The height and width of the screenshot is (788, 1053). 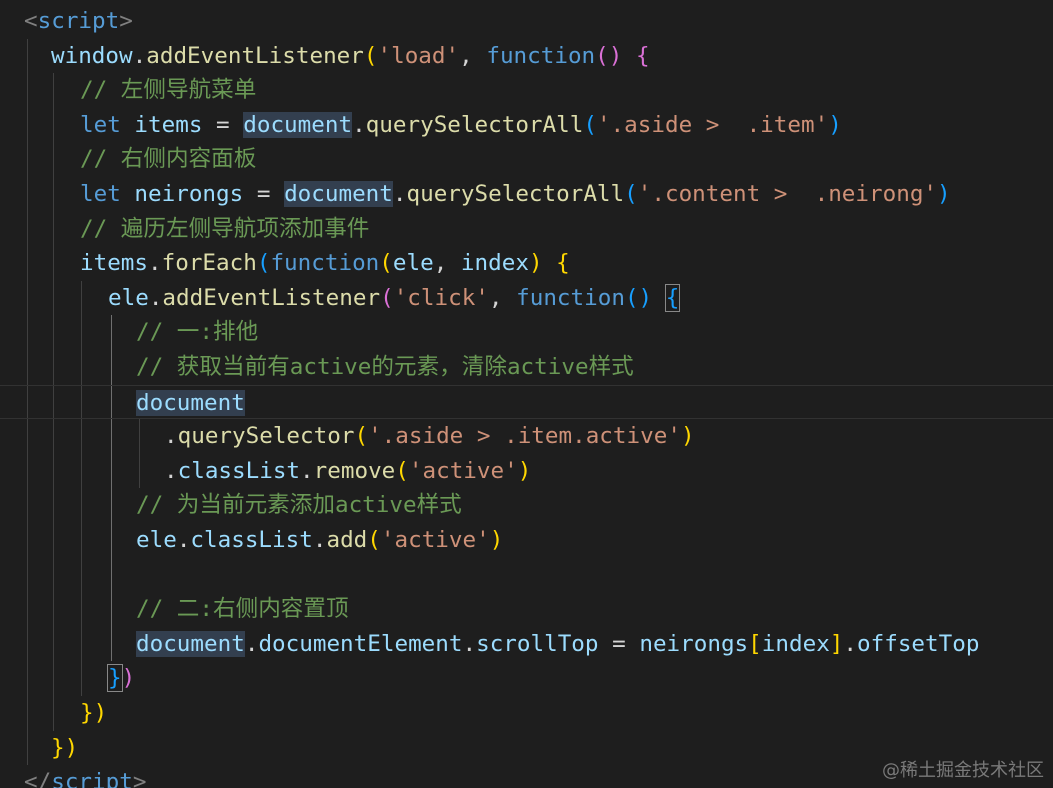 What do you see at coordinates (526, 90) in the screenshot?
I see `code-line: // 左侧导航菜单` at bounding box center [526, 90].